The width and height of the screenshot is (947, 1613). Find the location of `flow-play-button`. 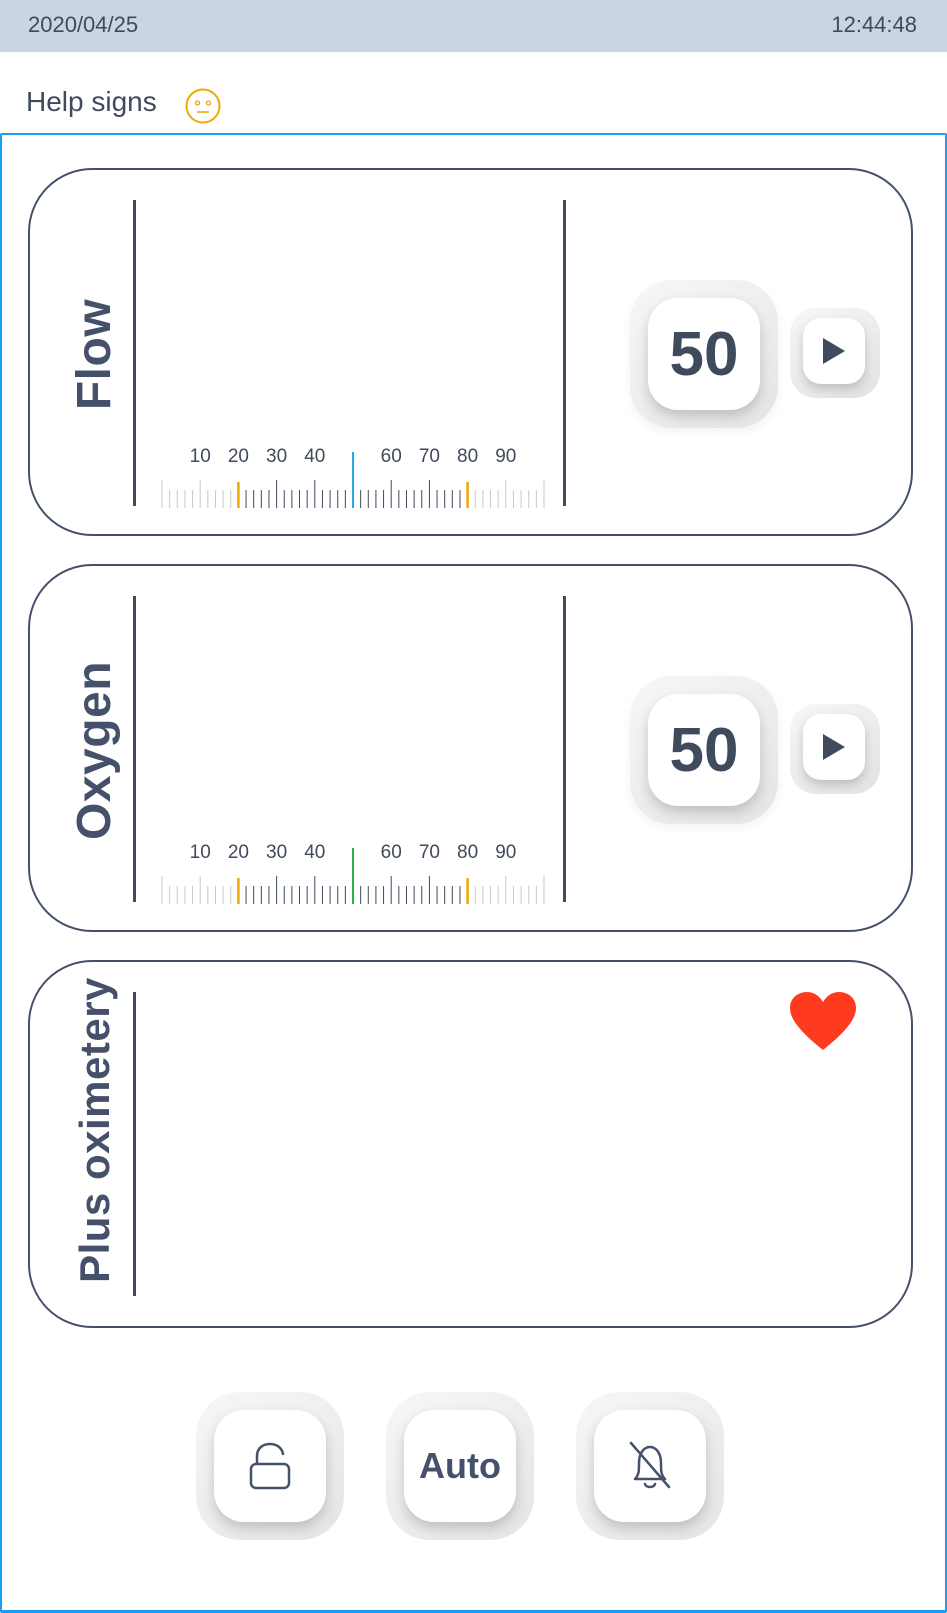

flow-play-button is located at coordinates (835, 353).